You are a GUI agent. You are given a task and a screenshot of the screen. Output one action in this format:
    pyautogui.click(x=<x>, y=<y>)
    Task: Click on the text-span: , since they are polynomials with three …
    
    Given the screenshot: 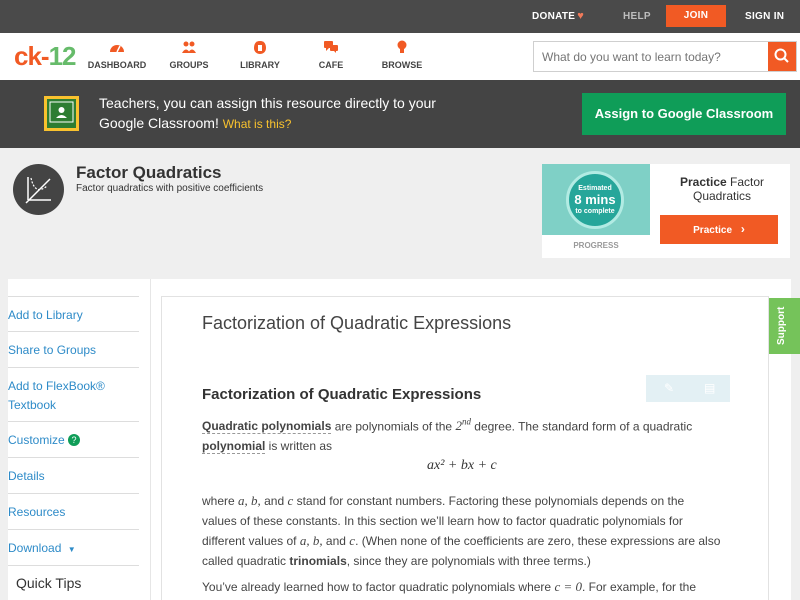 What is the action you would take?
    pyautogui.click(x=468, y=560)
    